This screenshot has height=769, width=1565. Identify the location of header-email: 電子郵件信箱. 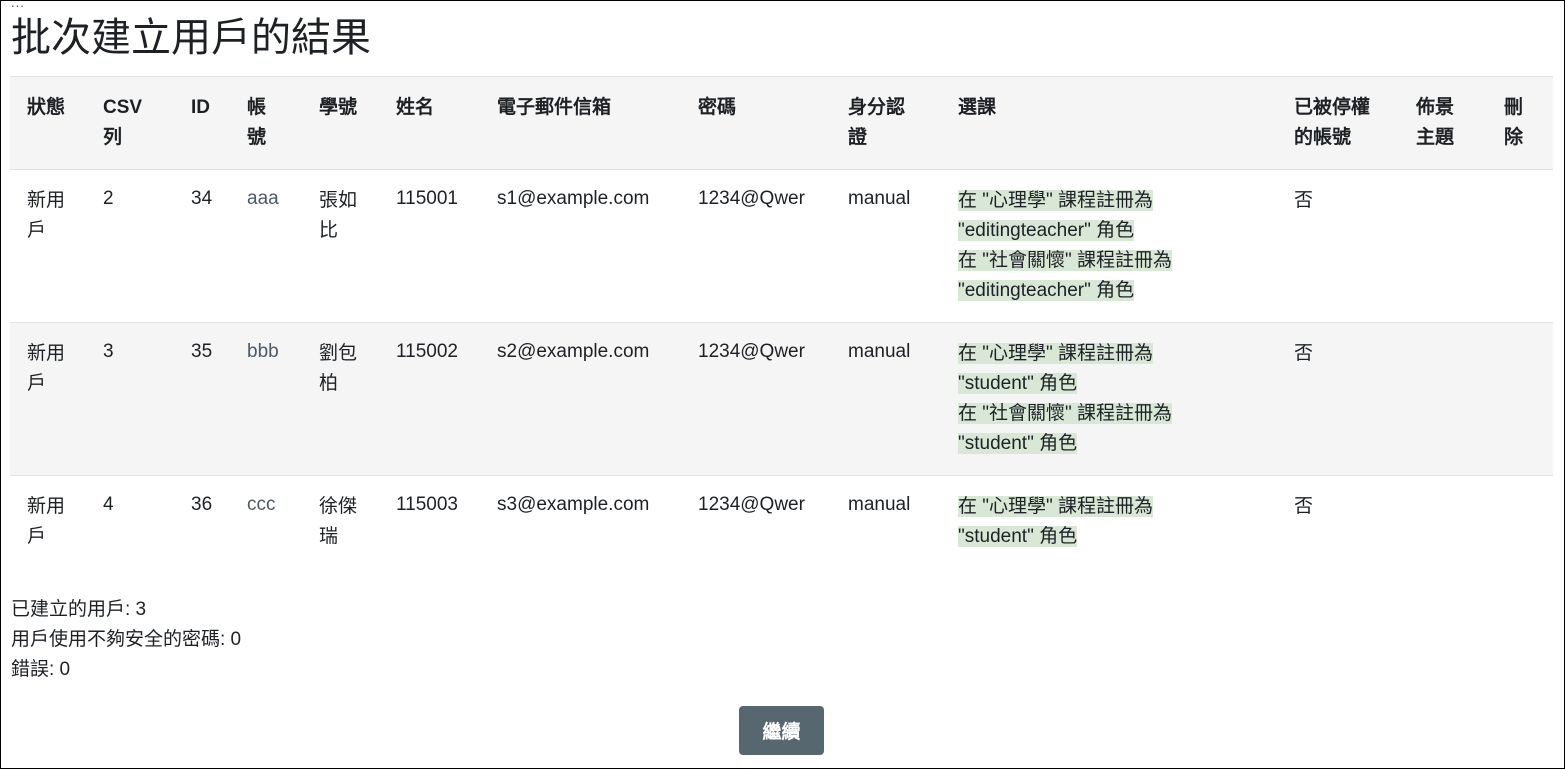
(580, 123).